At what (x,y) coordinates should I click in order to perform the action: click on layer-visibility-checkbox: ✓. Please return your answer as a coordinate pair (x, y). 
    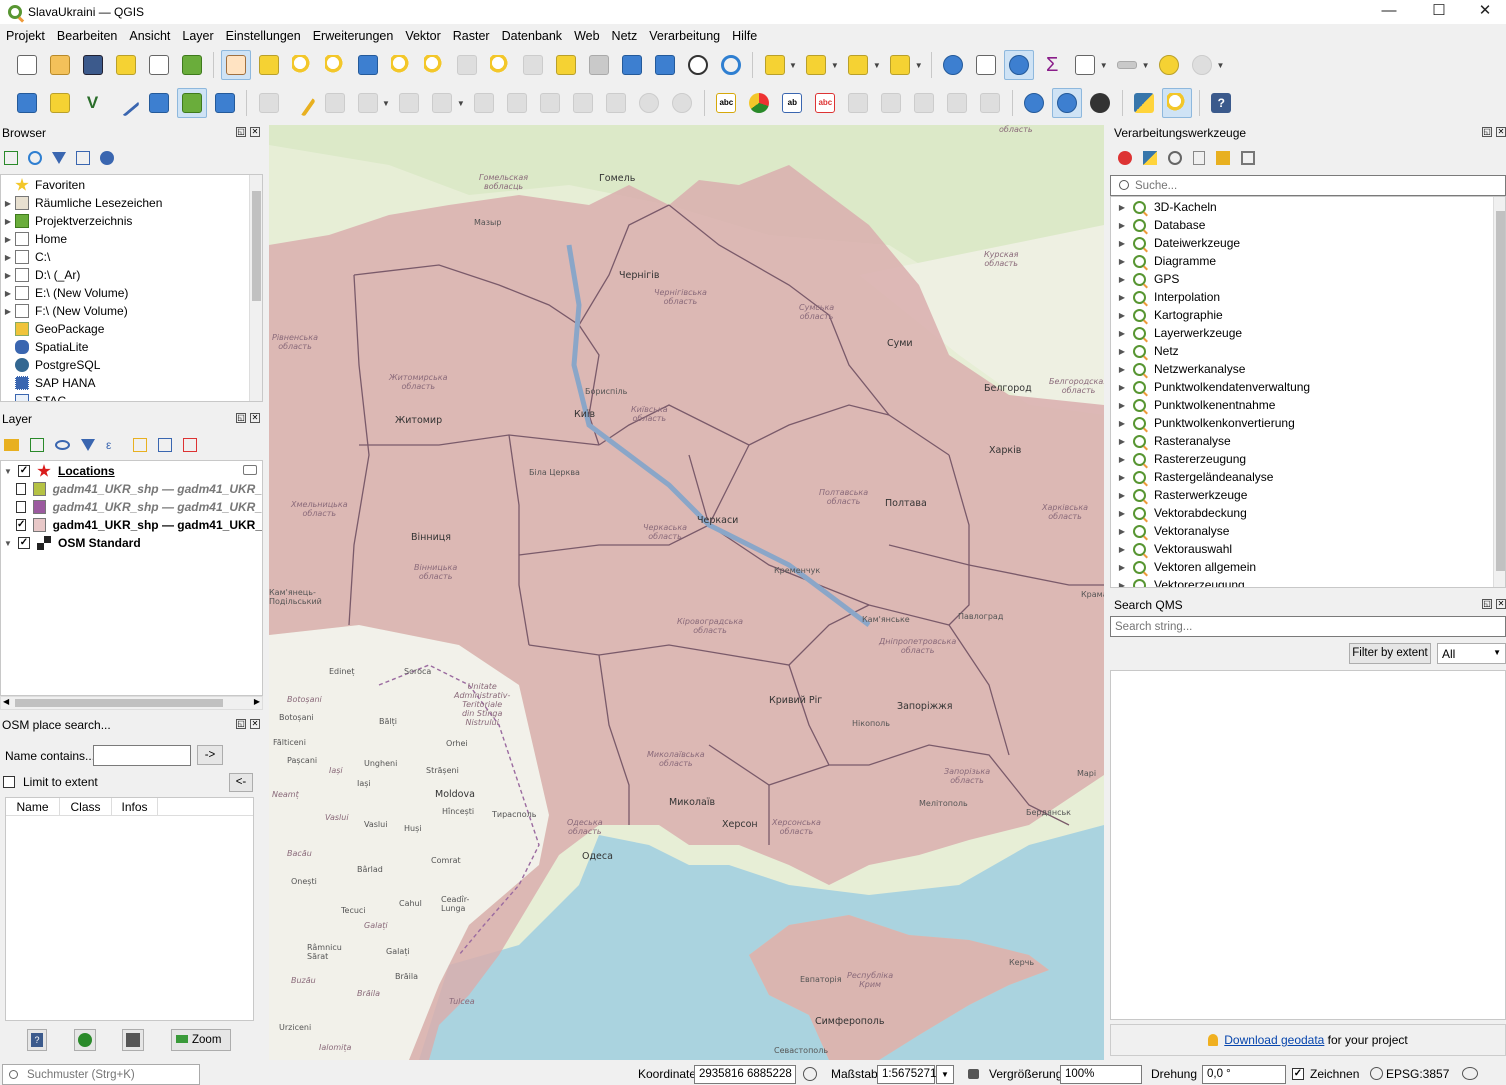
    Looking at the image, I should click on (24, 543).